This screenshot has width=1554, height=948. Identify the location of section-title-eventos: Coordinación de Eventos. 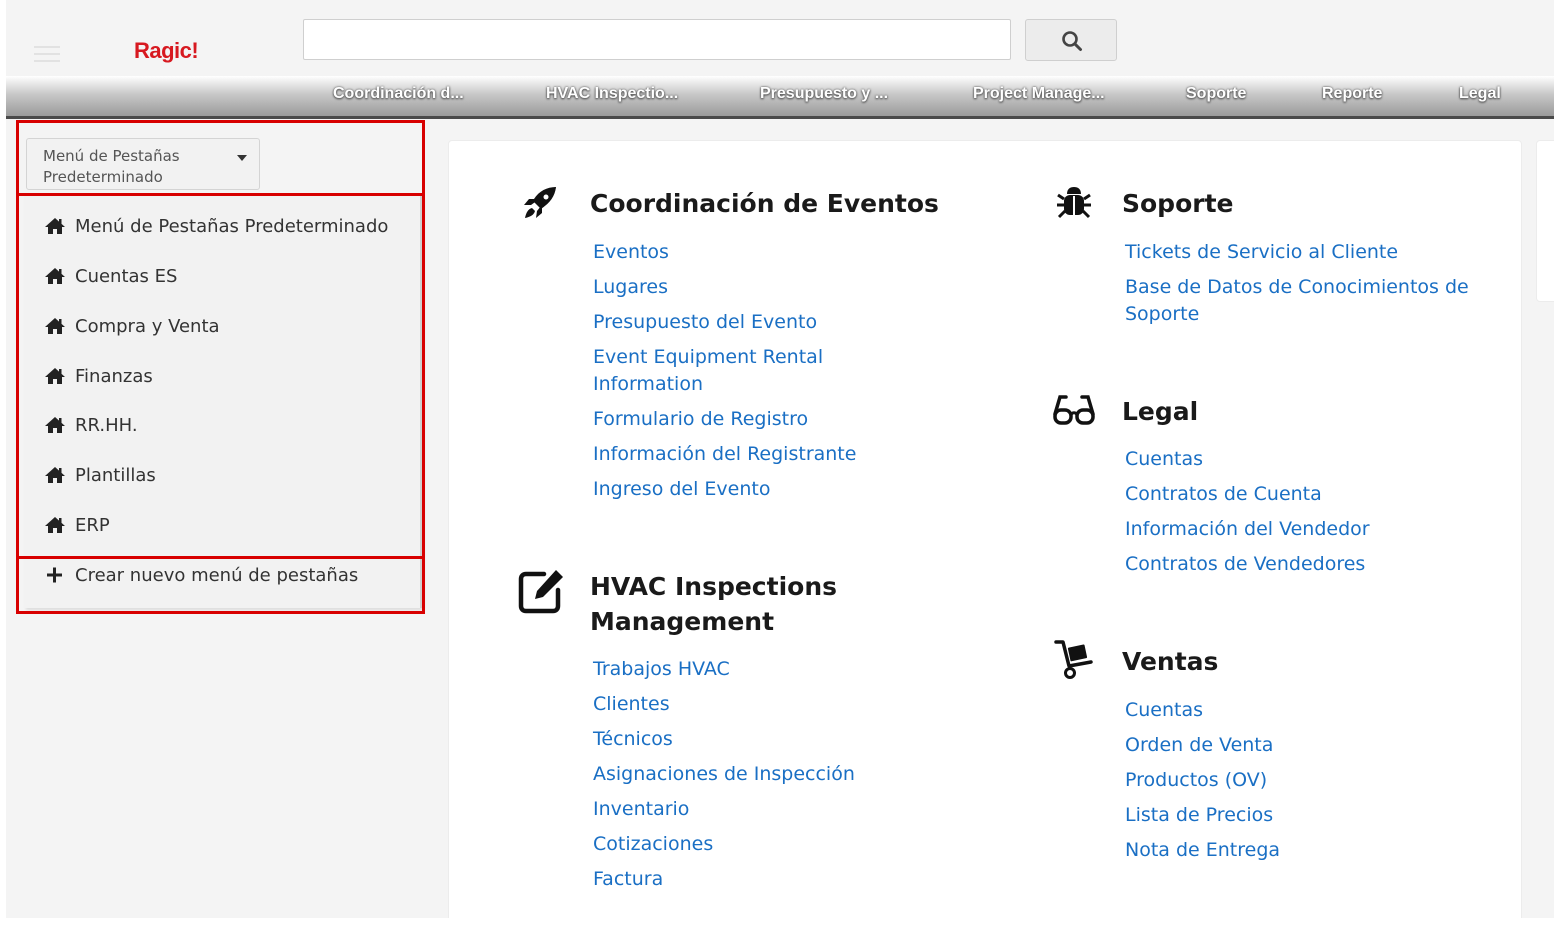
(764, 203).